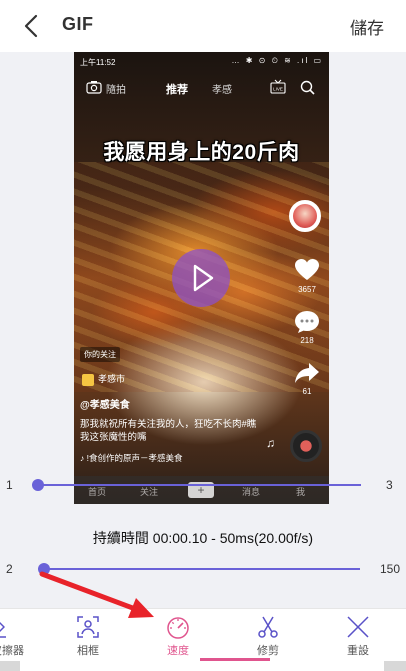  Describe the element at coordinates (177, 90) in the screenshot. I see `nav-recommend: 推荐` at that location.